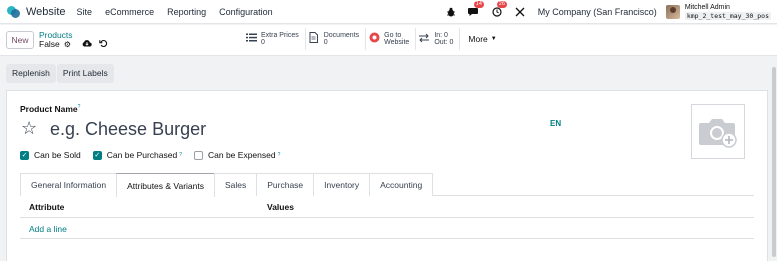 The height and width of the screenshot is (261, 777). Describe the element at coordinates (285, 184) in the screenshot. I see `tab-purchase: Purchase` at that location.